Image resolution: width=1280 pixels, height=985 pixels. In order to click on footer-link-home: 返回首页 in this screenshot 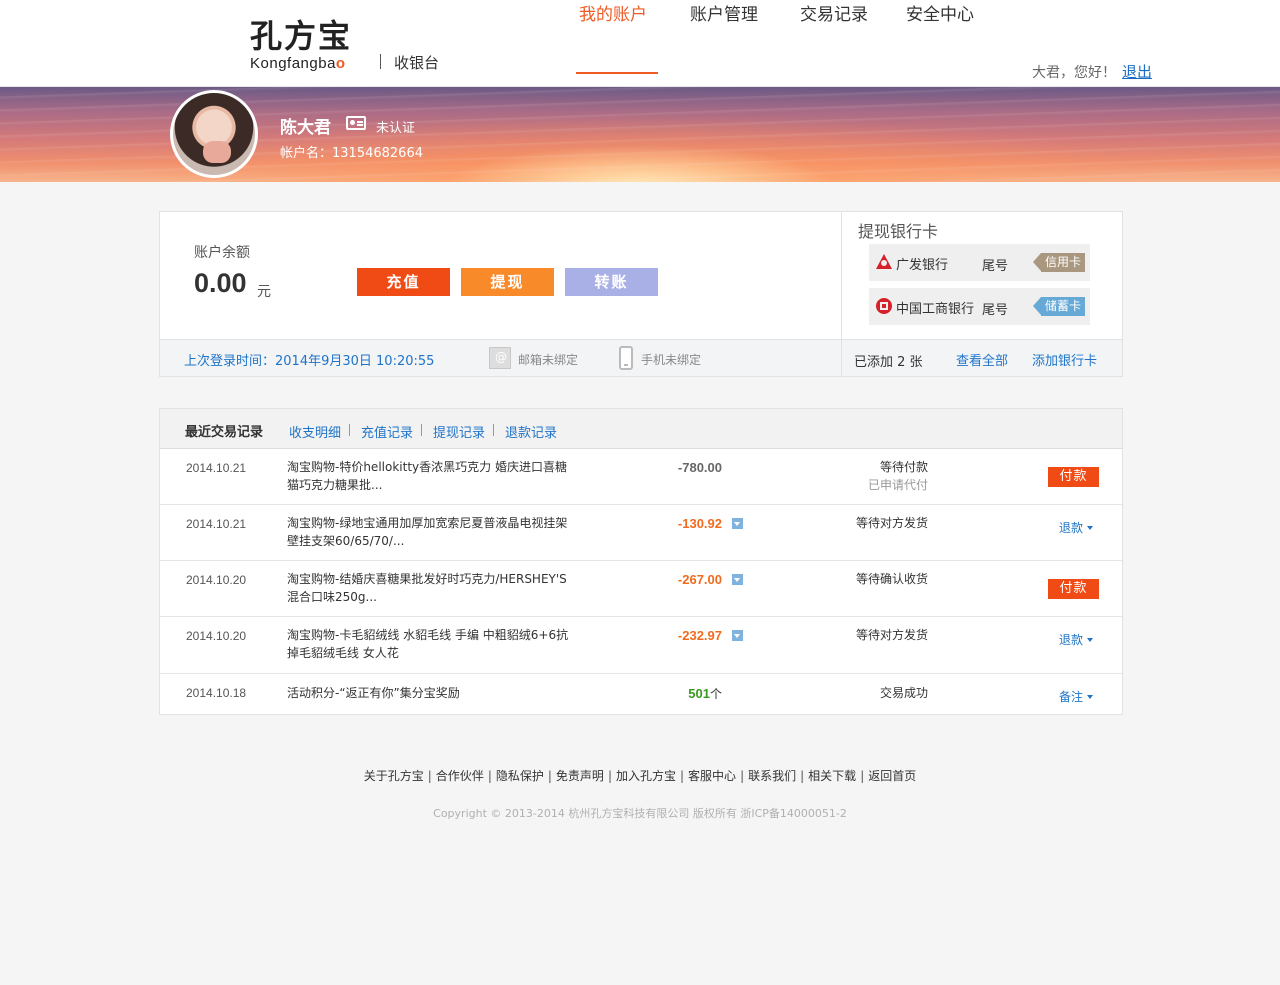, I will do `click(892, 776)`.